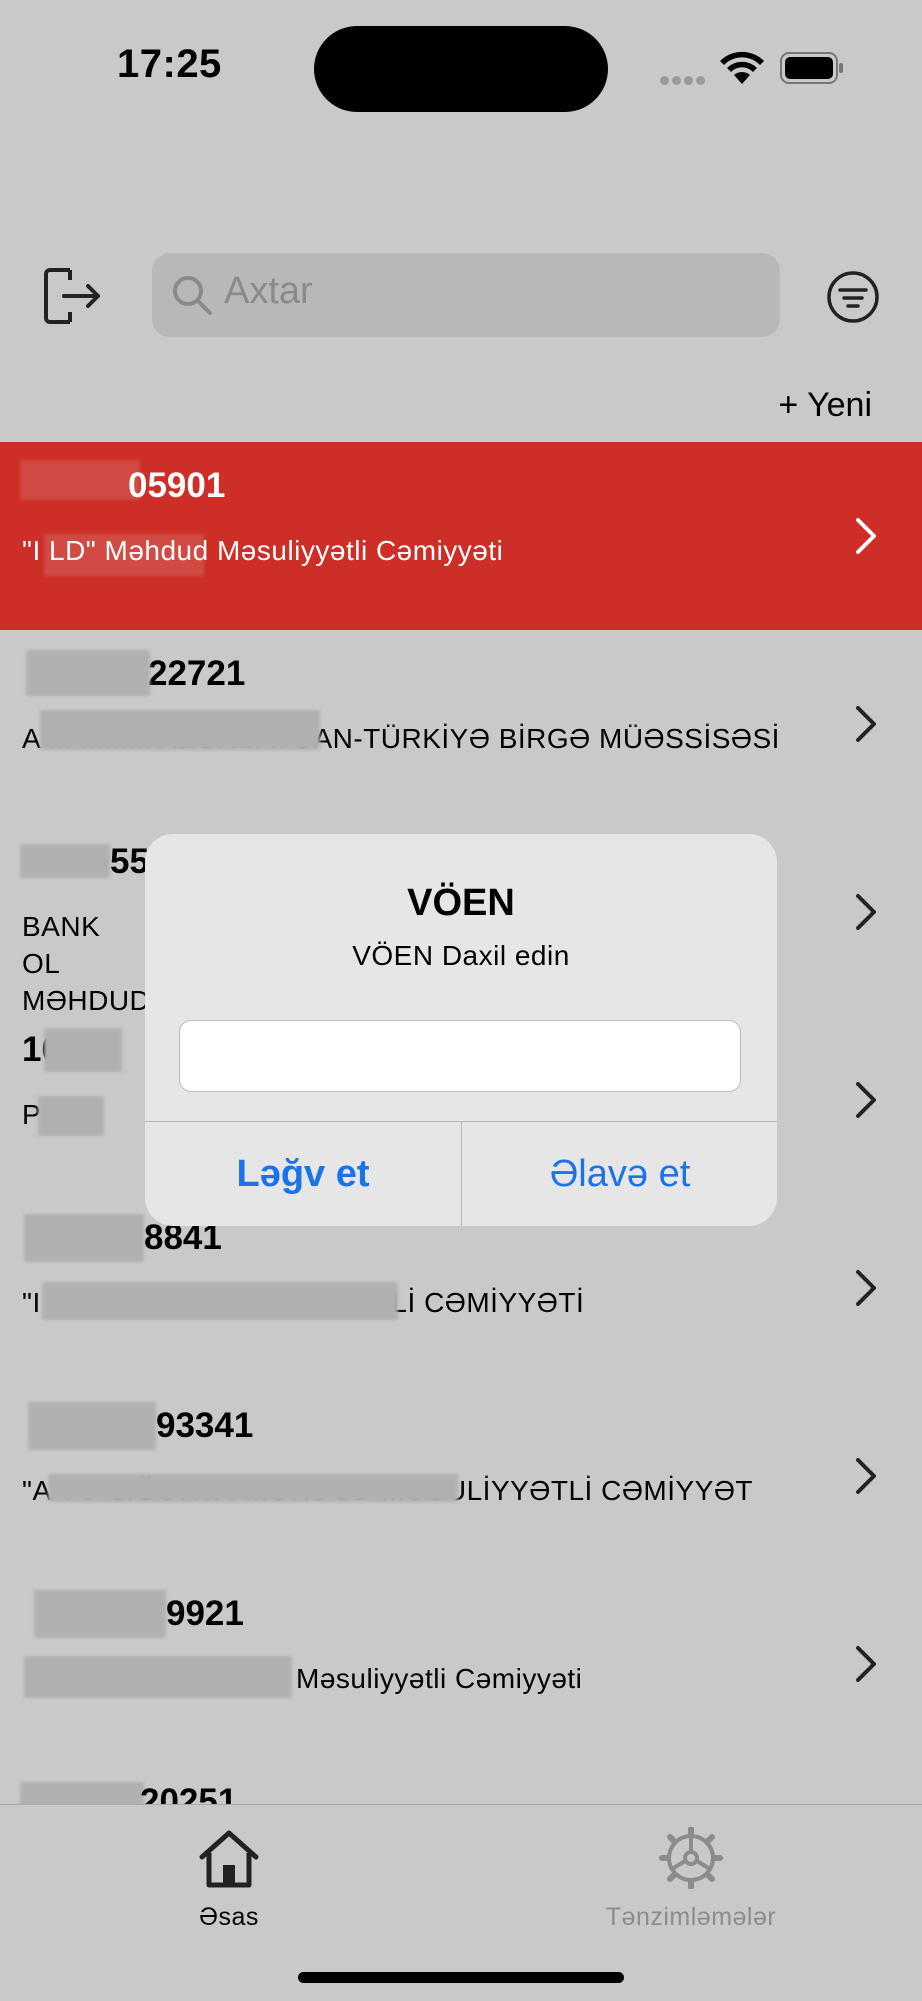 The width and height of the screenshot is (922, 2001). What do you see at coordinates (303, 1174) in the screenshot?
I see `cancel-button: Ləğv et` at bounding box center [303, 1174].